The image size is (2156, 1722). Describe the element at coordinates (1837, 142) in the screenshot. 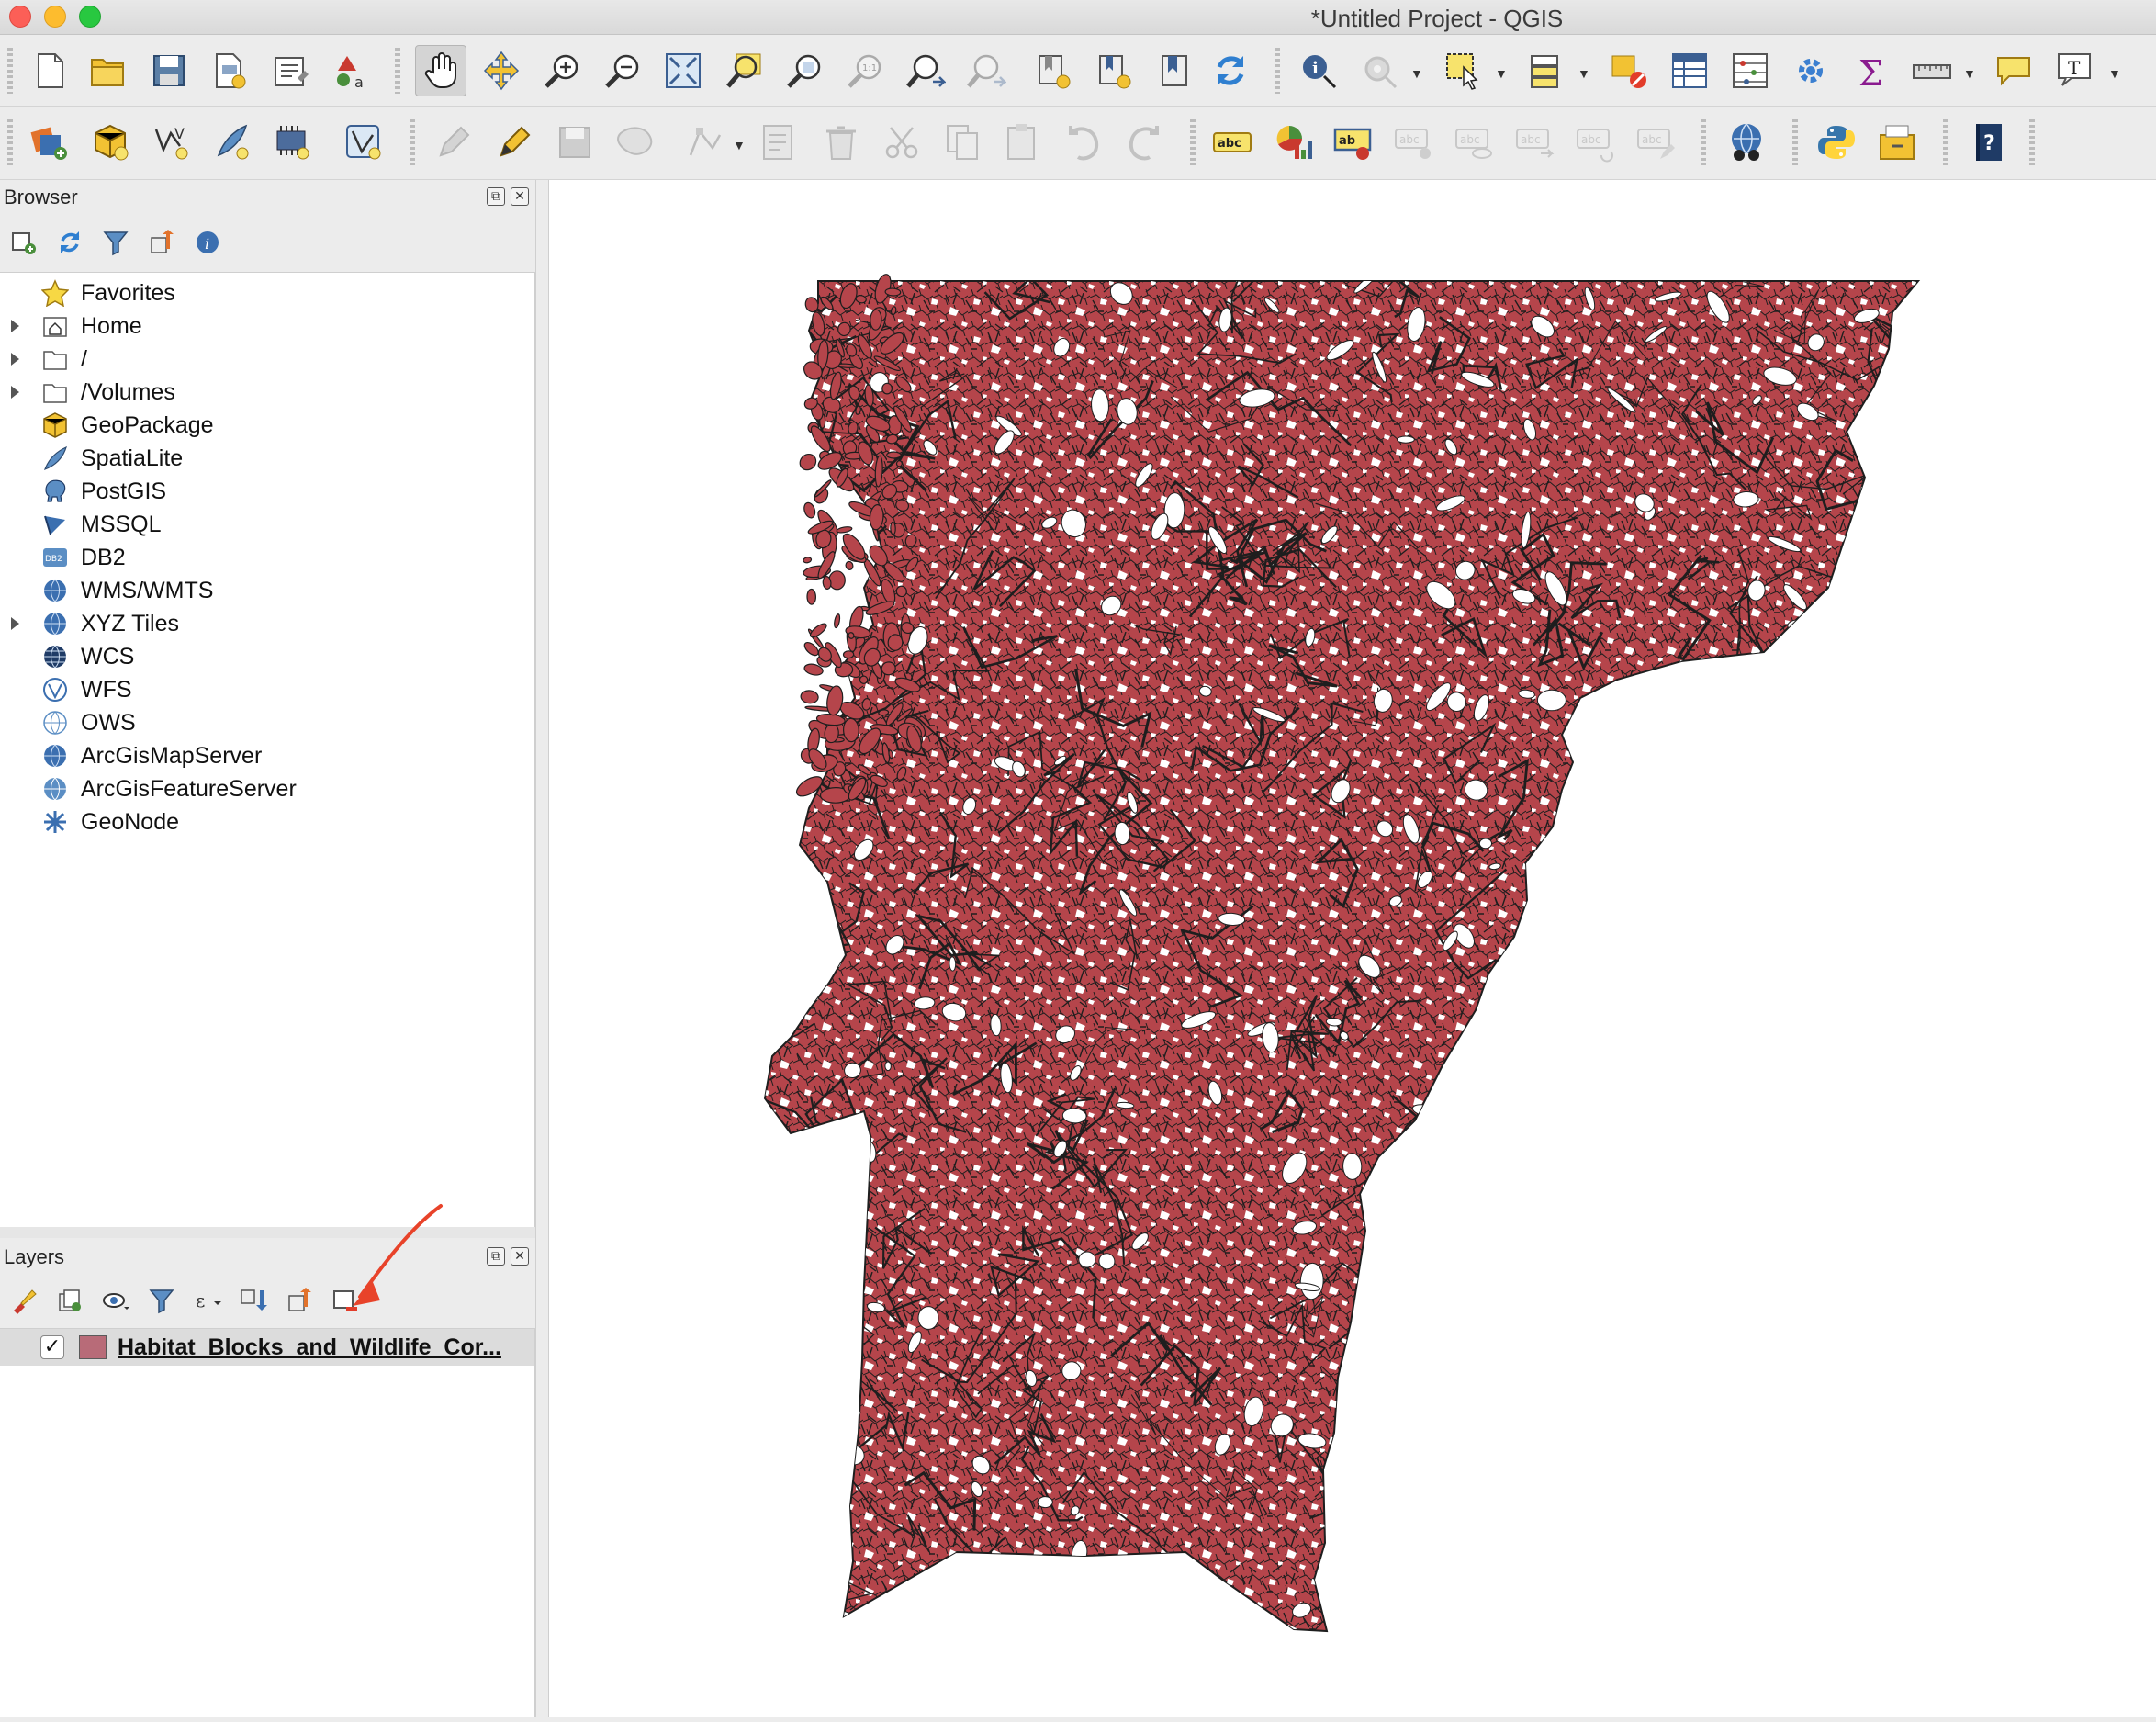

I see `python-console-icon` at that location.